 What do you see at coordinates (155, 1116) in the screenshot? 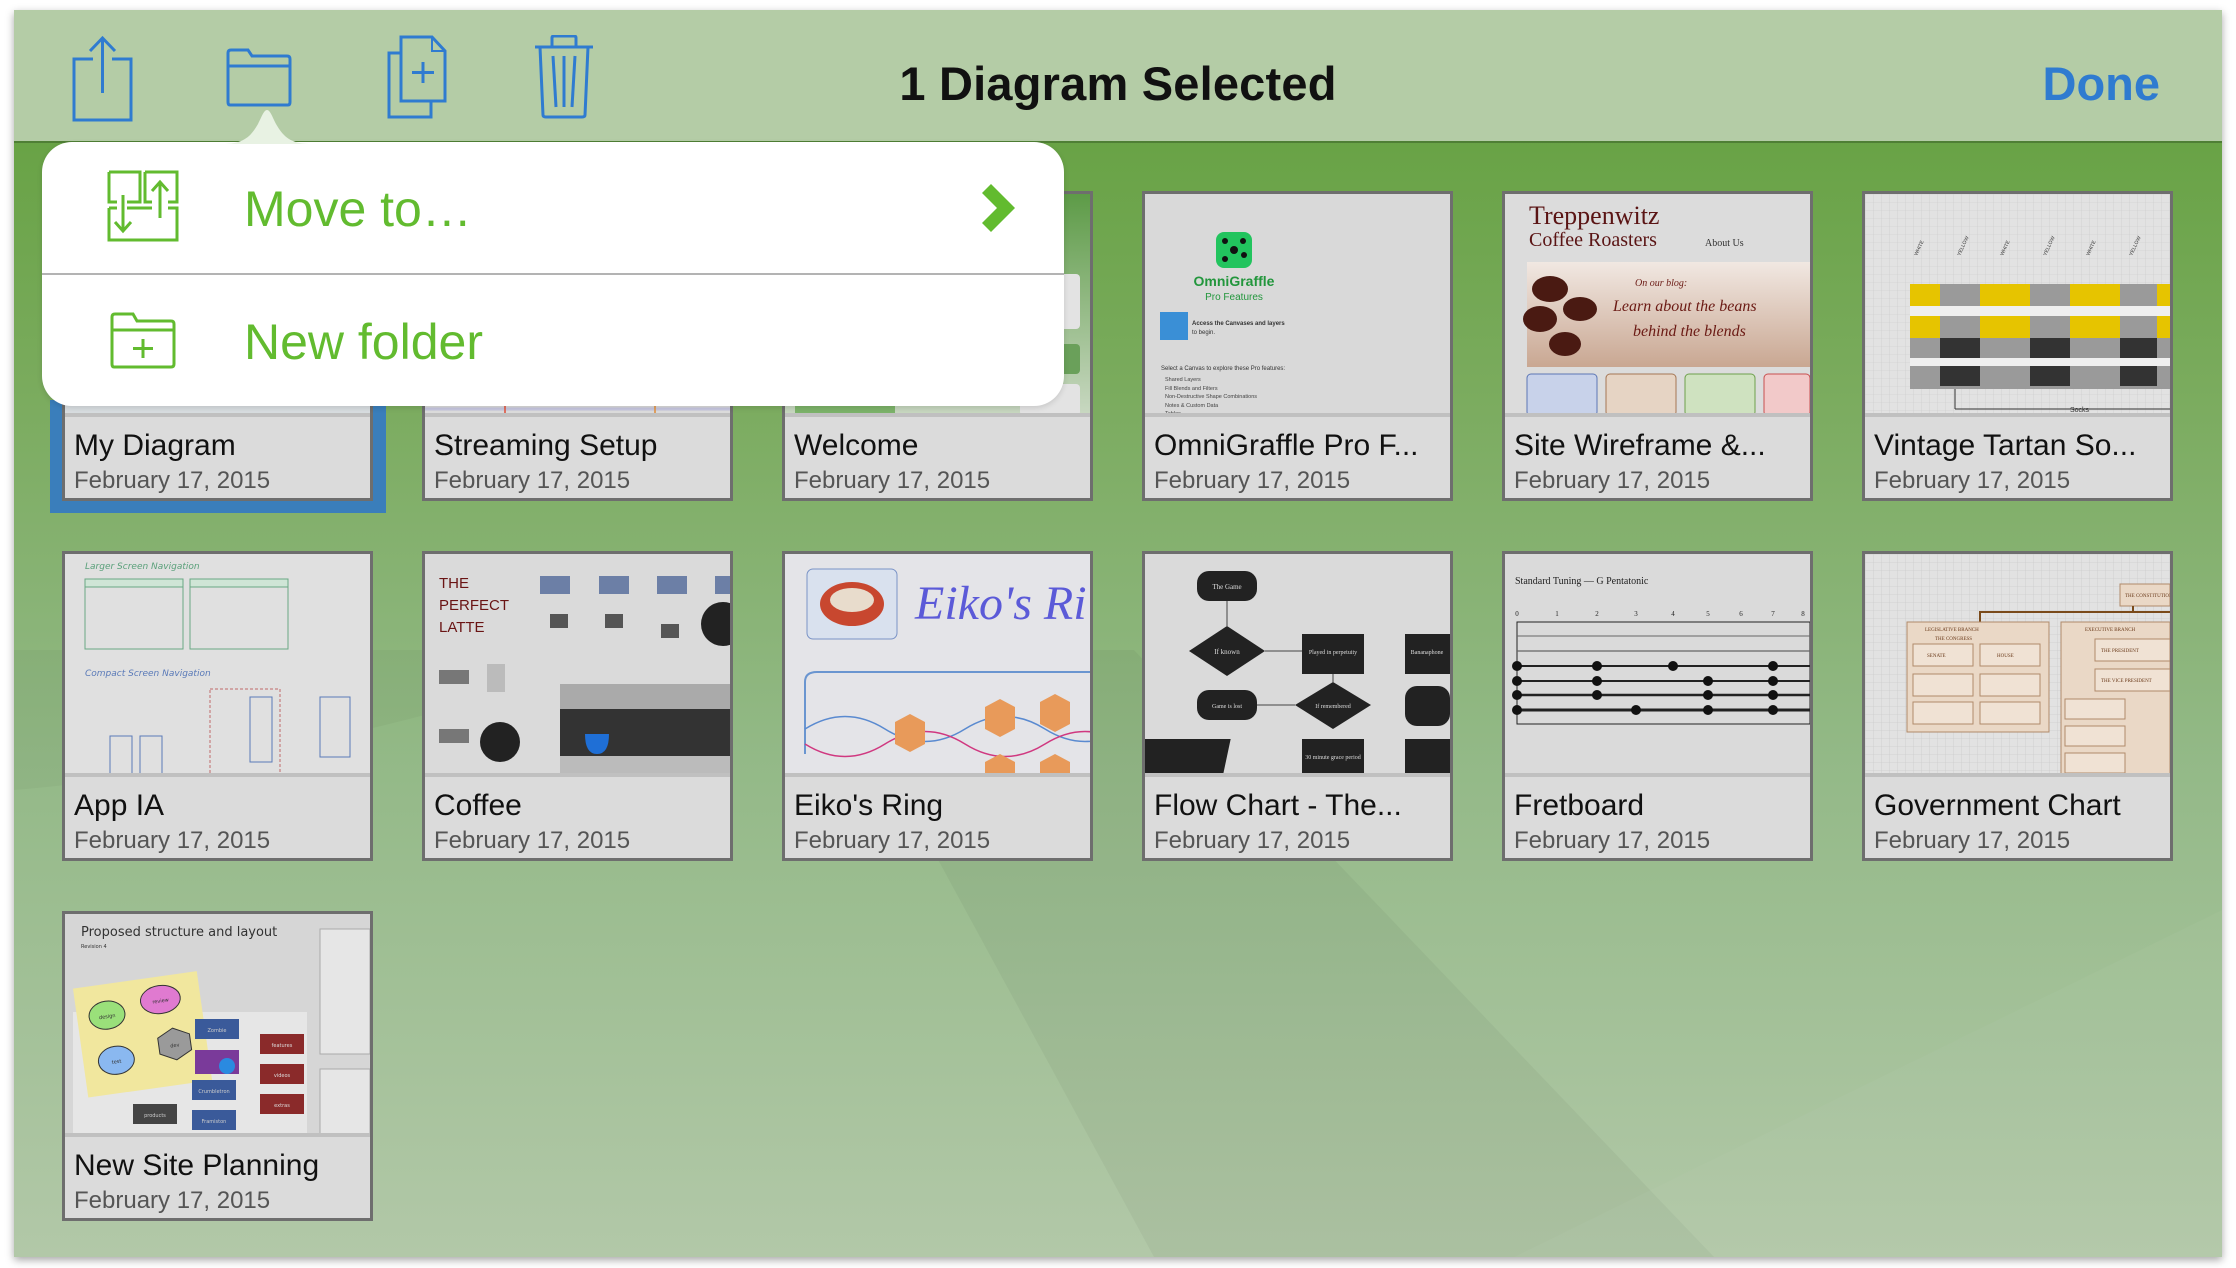
I see `svg-text: products` at bounding box center [155, 1116].